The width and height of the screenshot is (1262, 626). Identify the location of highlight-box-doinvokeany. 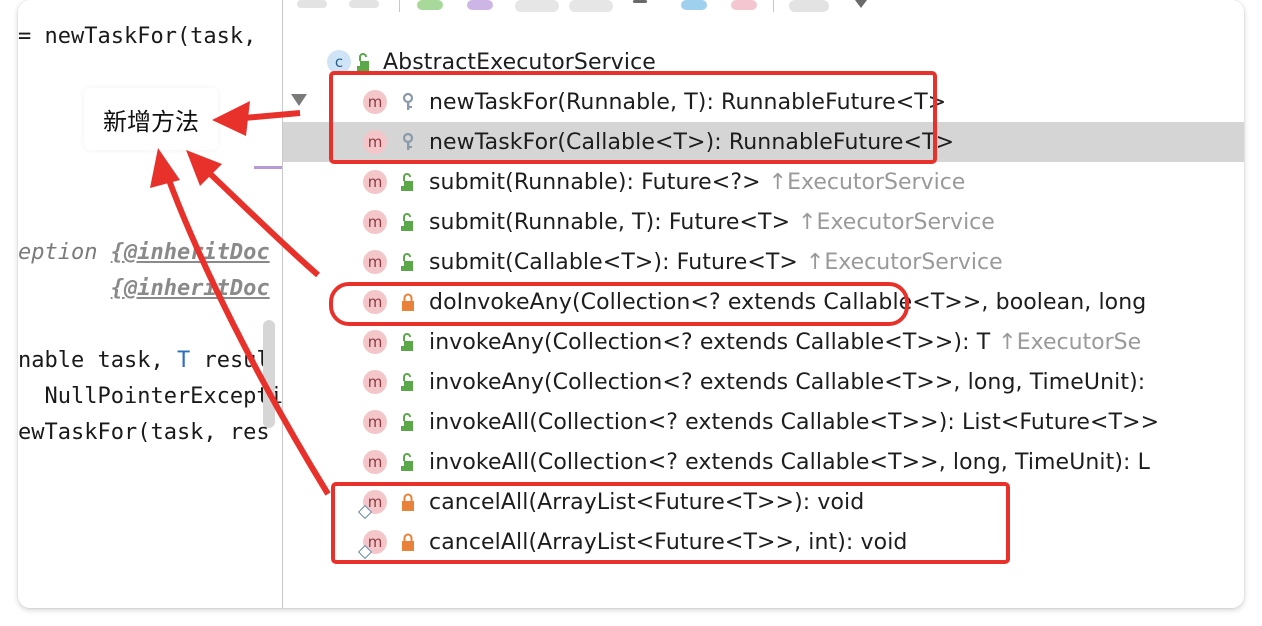
(619, 304).